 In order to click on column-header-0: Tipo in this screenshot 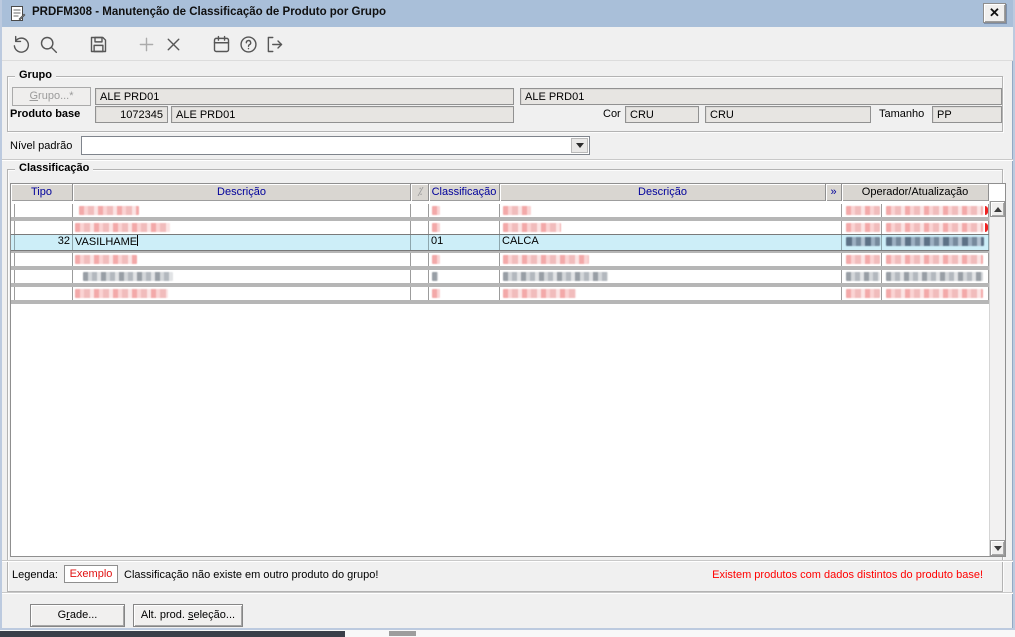, I will do `click(42, 192)`.